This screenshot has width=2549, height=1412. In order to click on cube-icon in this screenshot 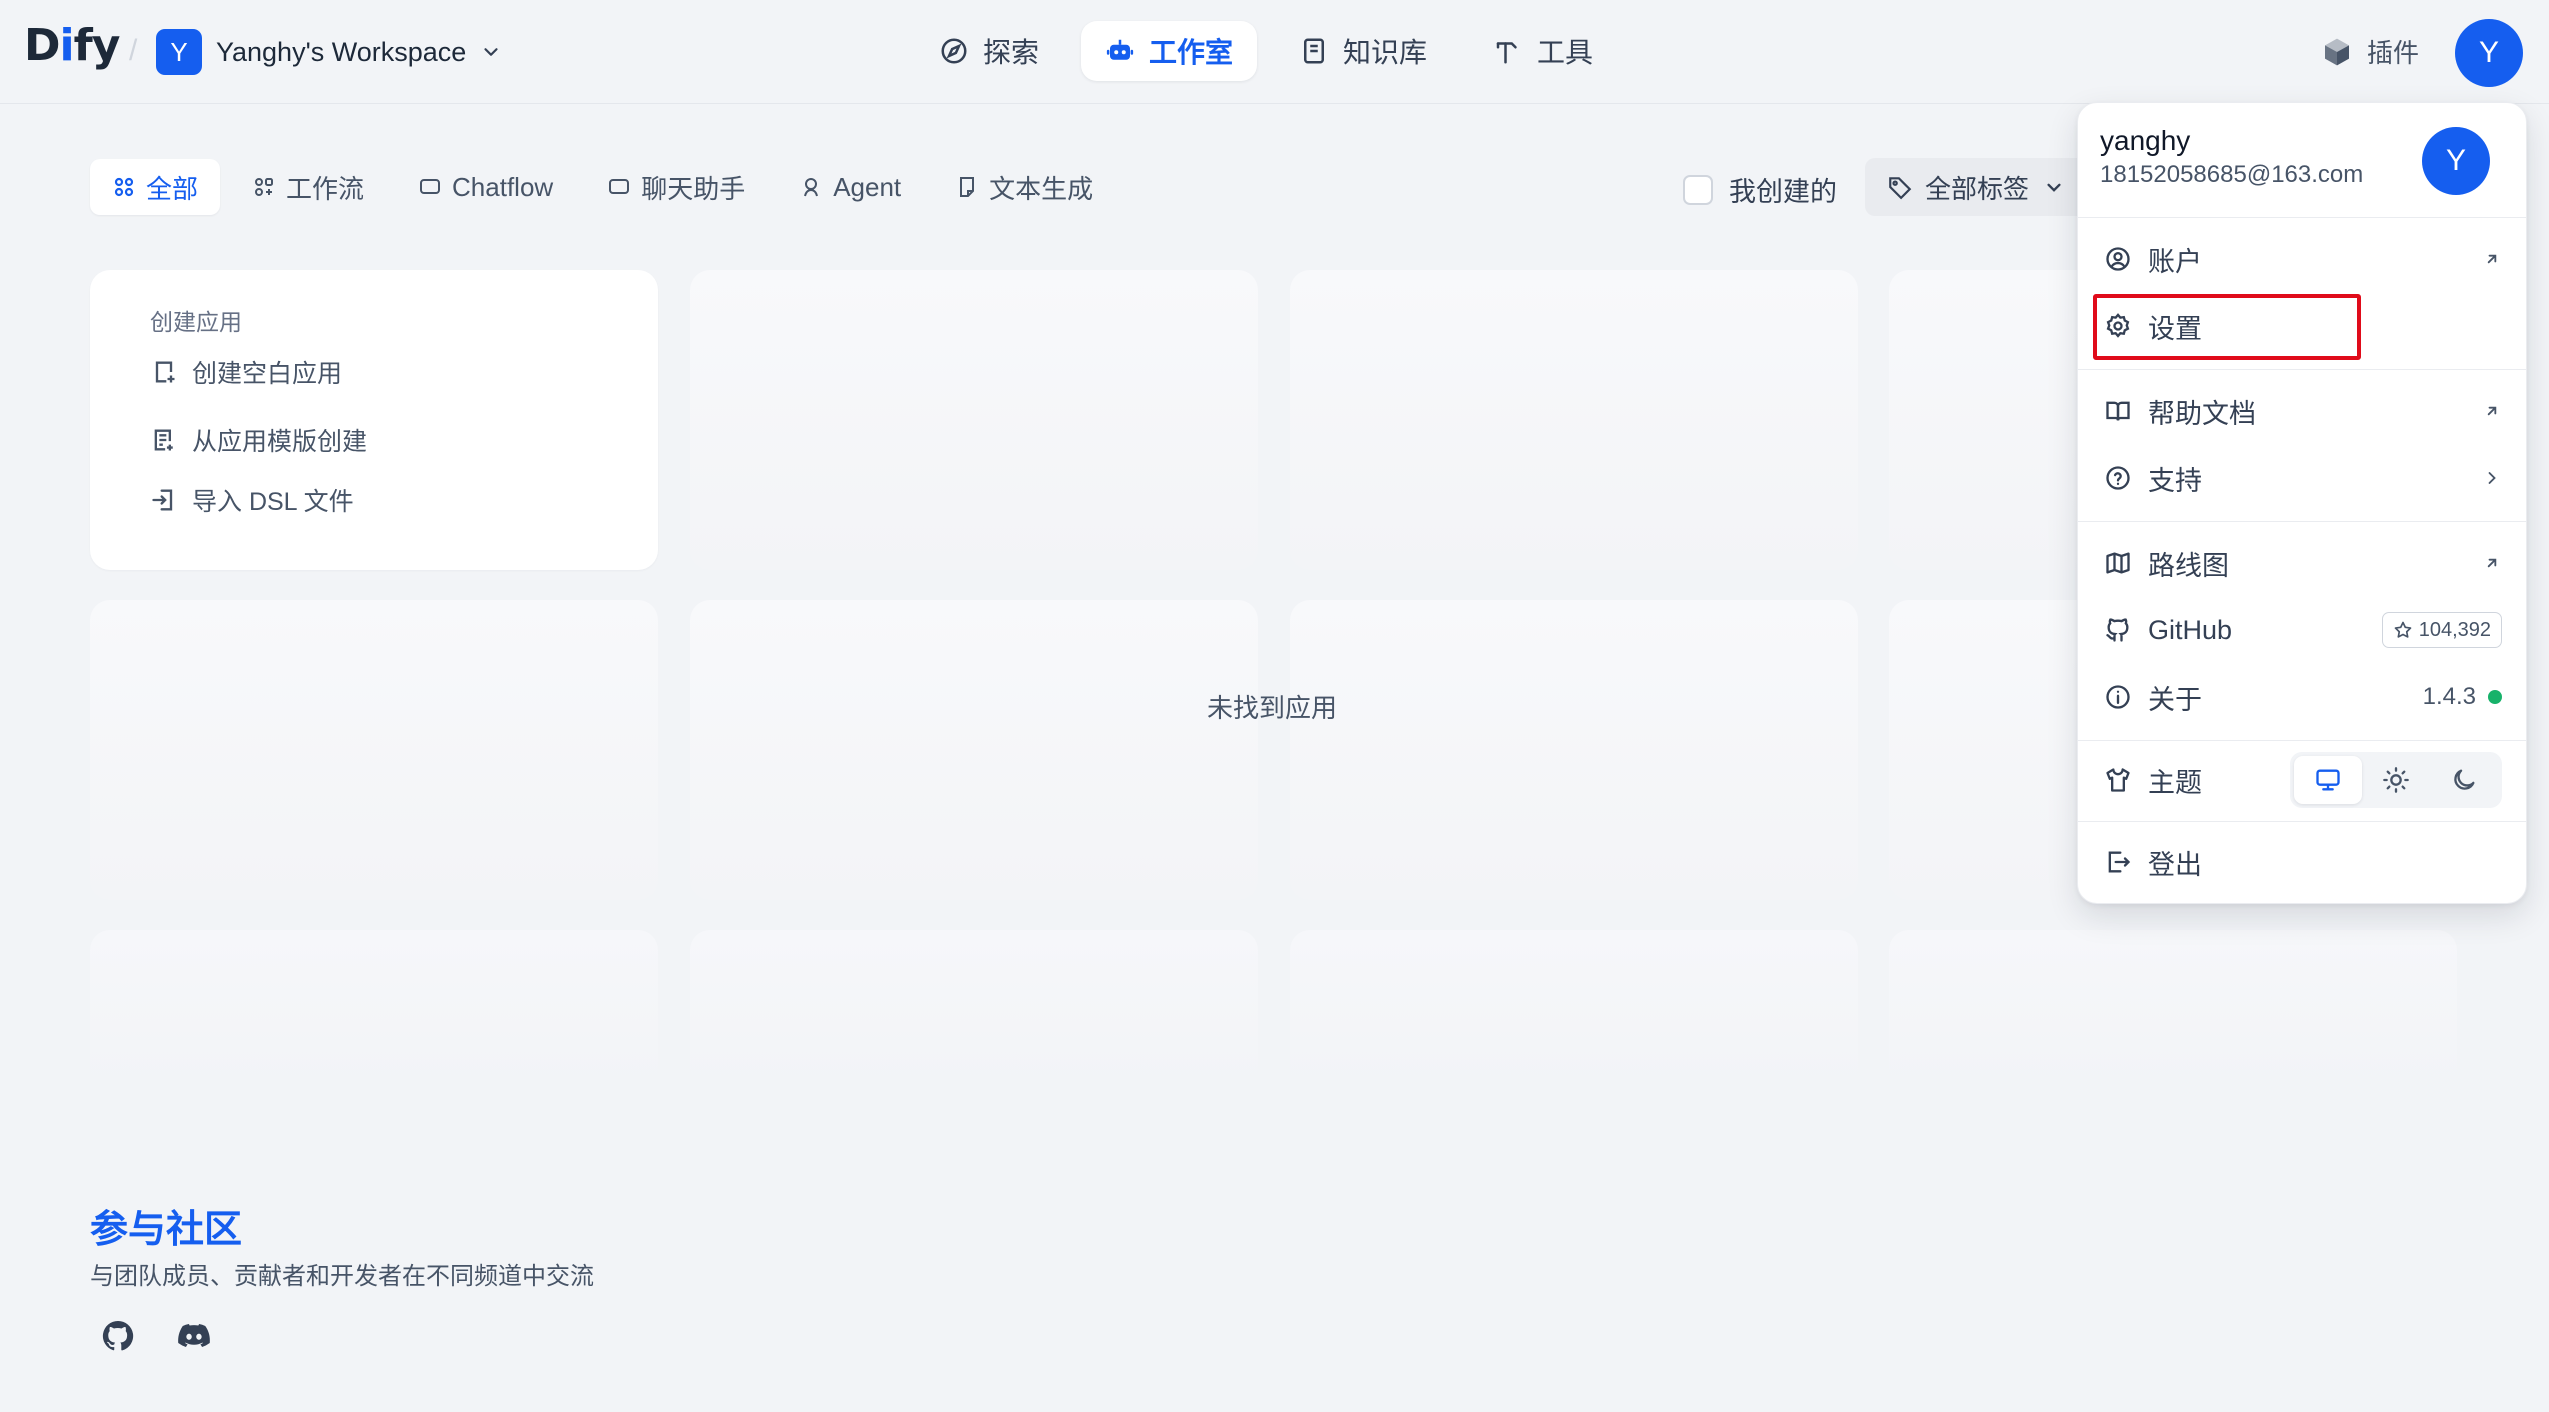, I will do `click(2337, 51)`.